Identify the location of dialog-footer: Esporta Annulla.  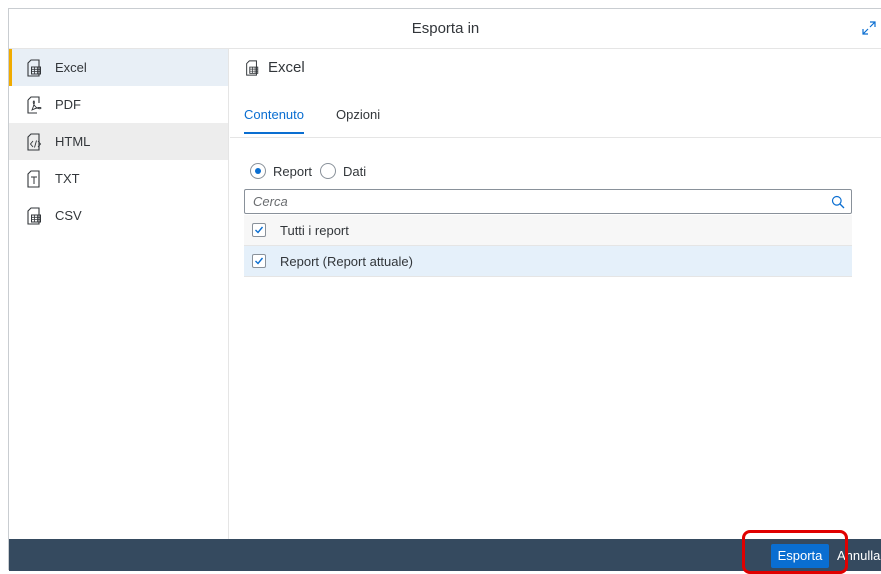
(445, 555).